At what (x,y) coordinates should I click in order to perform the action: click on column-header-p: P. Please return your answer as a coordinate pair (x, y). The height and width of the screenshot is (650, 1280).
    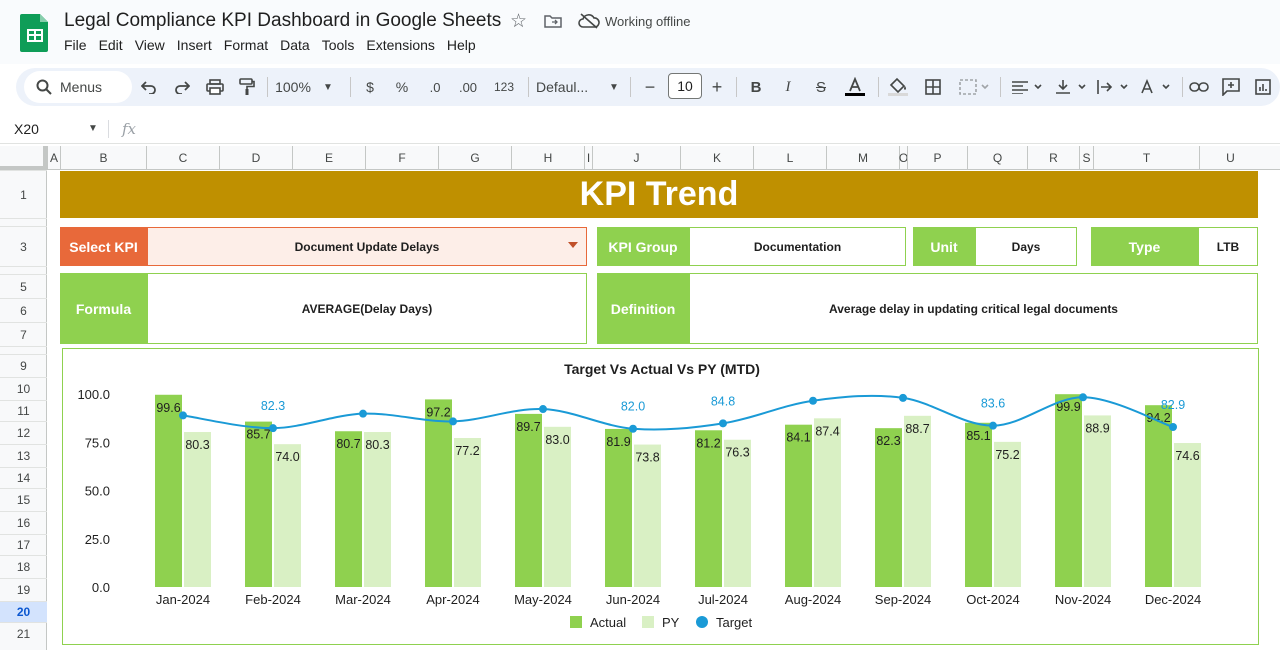
    Looking at the image, I should click on (937, 158).